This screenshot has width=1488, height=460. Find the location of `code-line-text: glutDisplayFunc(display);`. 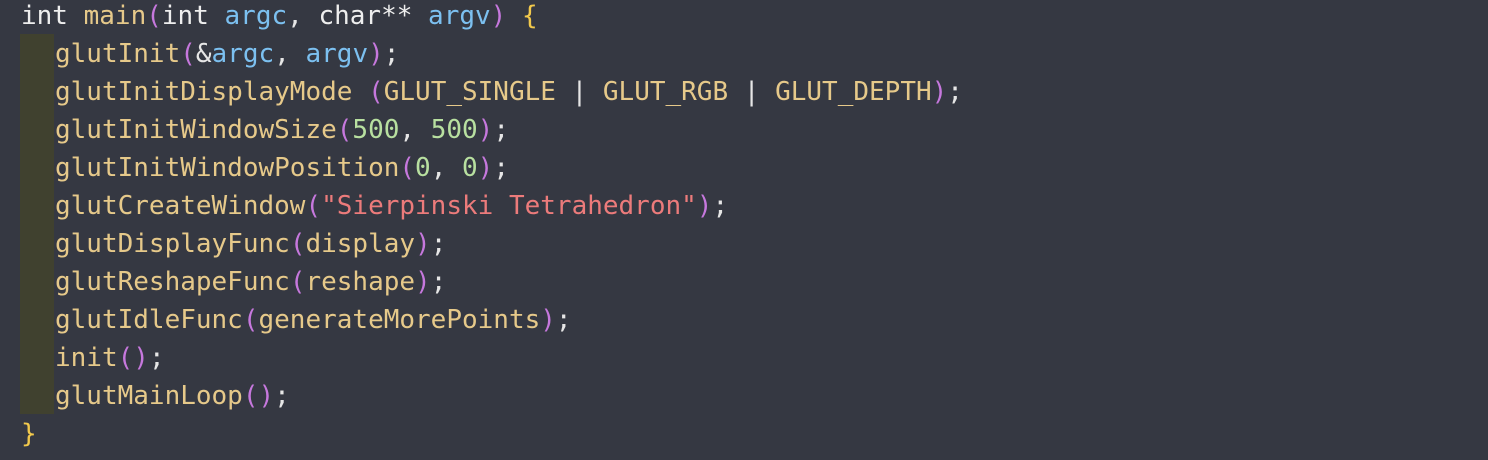

code-line-text: glutDisplayFunc(display); is located at coordinates (250, 244).